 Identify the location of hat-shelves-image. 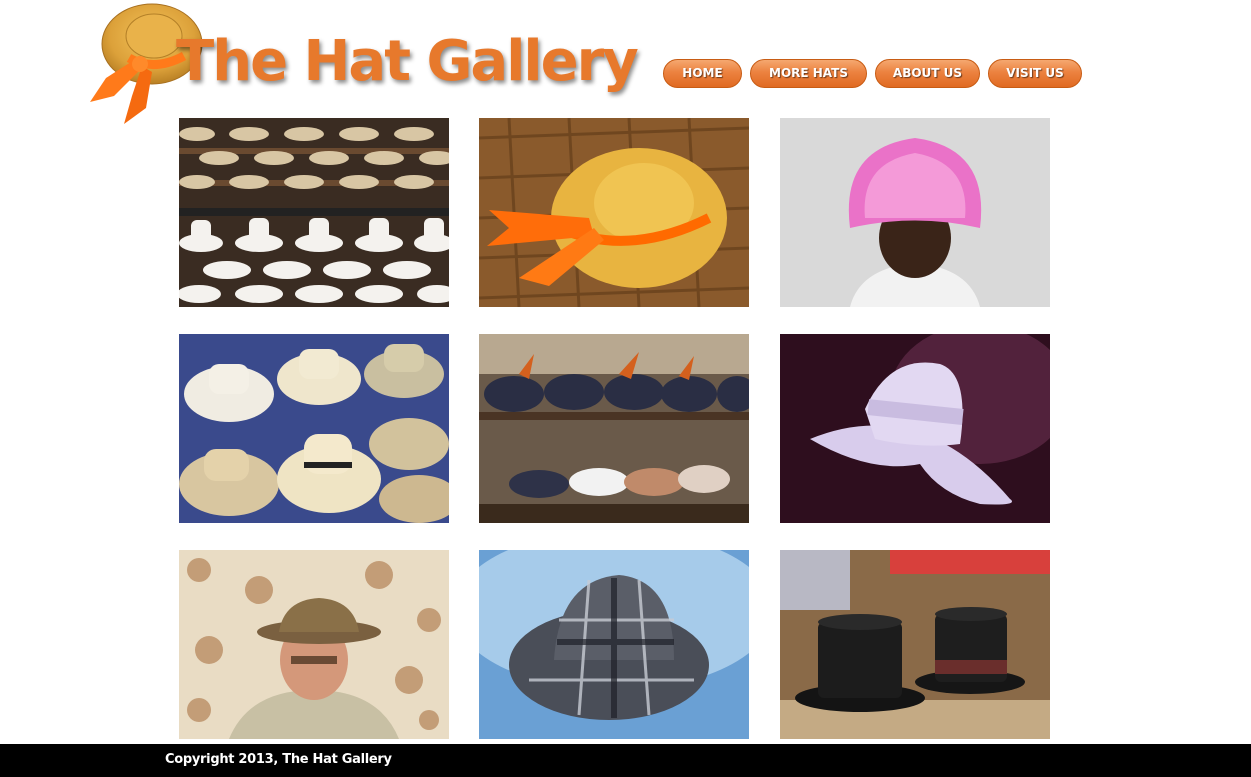
(314, 212).